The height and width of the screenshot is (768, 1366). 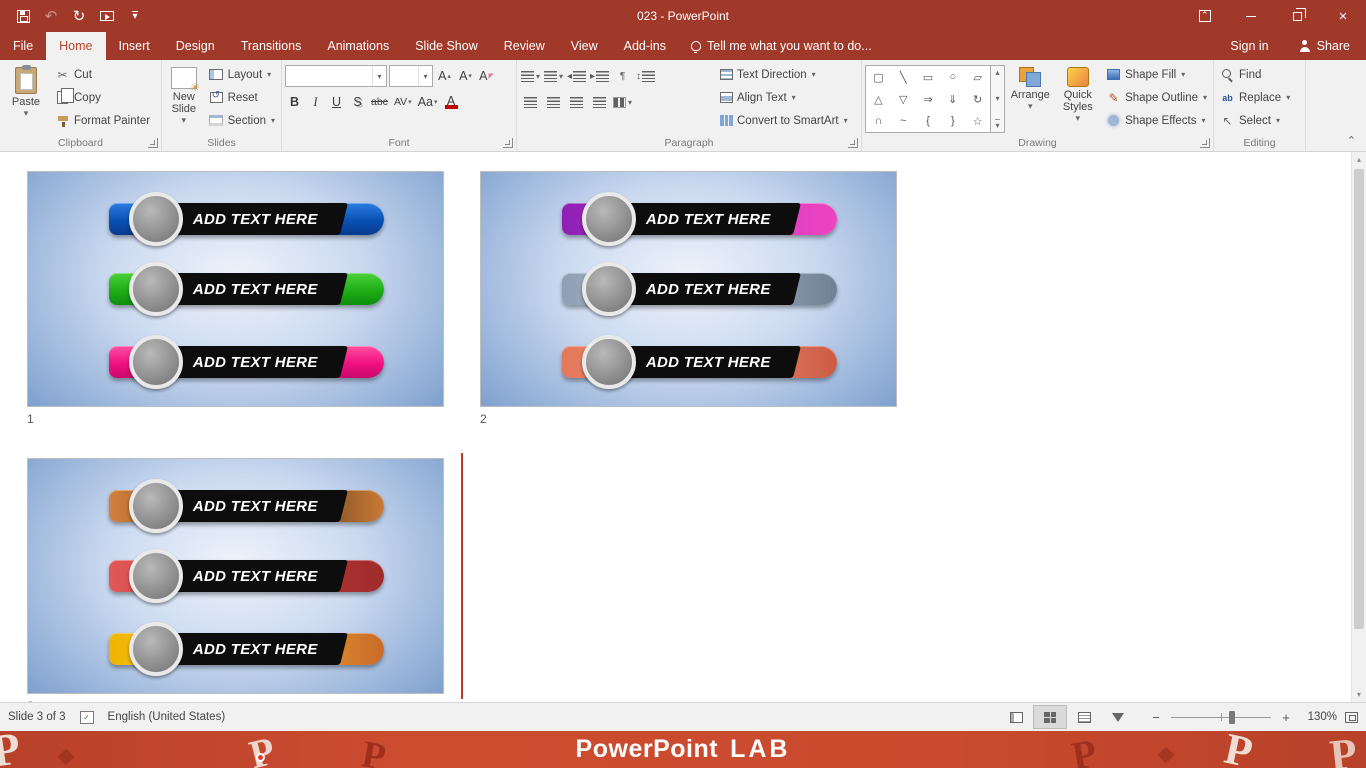 I want to click on cut-button: ✂ Cut, so click(x=102, y=74).